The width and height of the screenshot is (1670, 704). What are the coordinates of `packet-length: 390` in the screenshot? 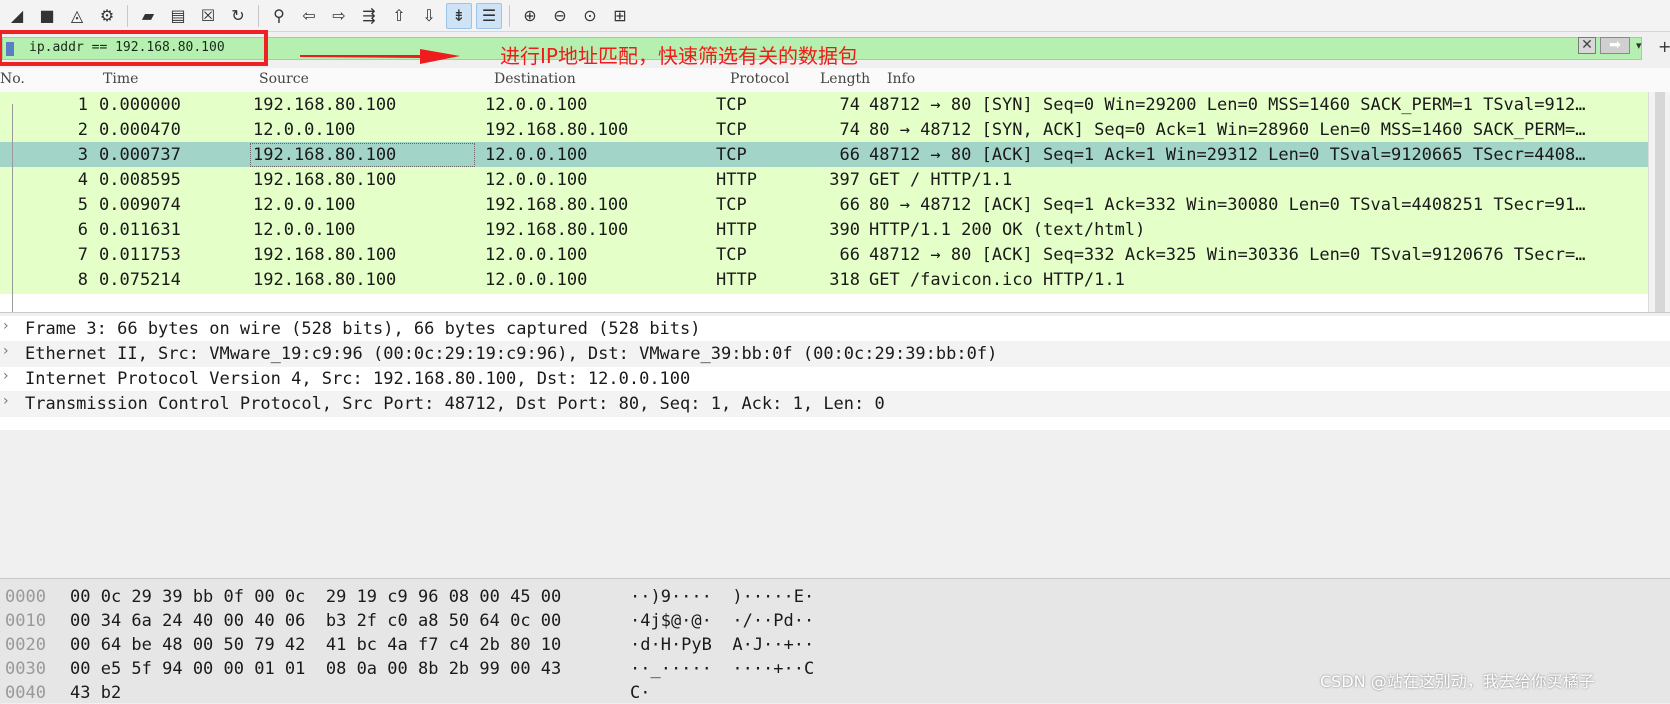 It's located at (844, 230).